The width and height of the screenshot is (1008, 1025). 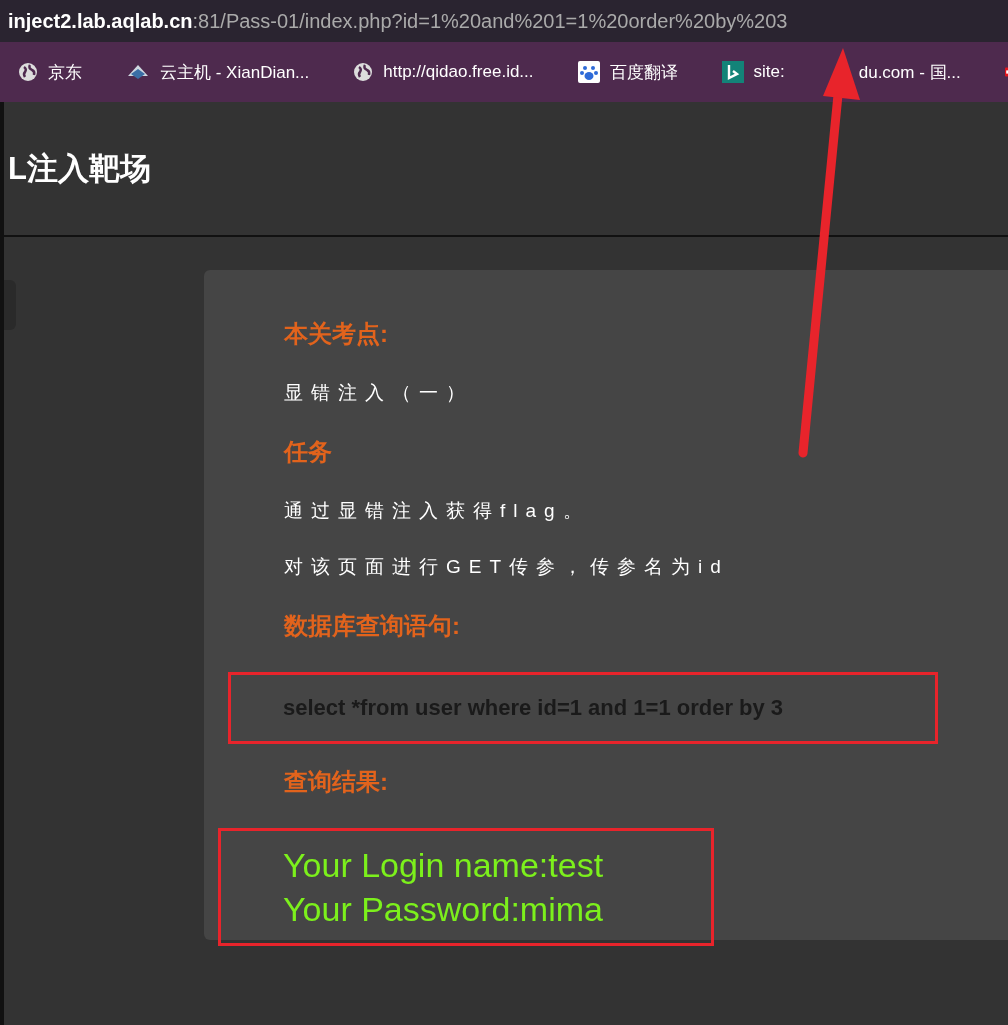 What do you see at coordinates (372, 626) in the screenshot?
I see `section-heading: 数据库查询语句:` at bounding box center [372, 626].